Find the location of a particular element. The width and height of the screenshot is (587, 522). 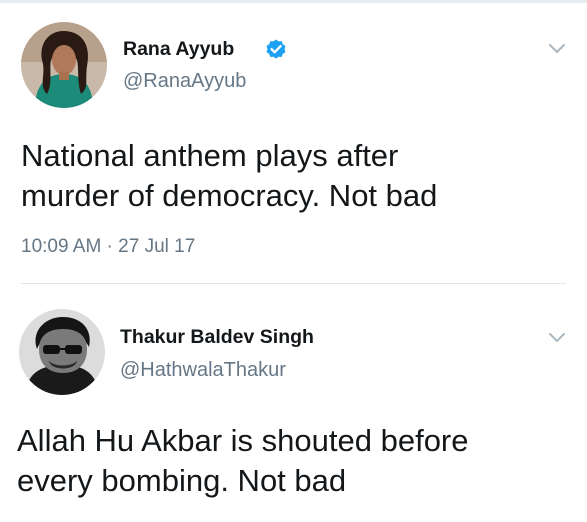

display-name: Rana Ayyub is located at coordinates (178, 49).